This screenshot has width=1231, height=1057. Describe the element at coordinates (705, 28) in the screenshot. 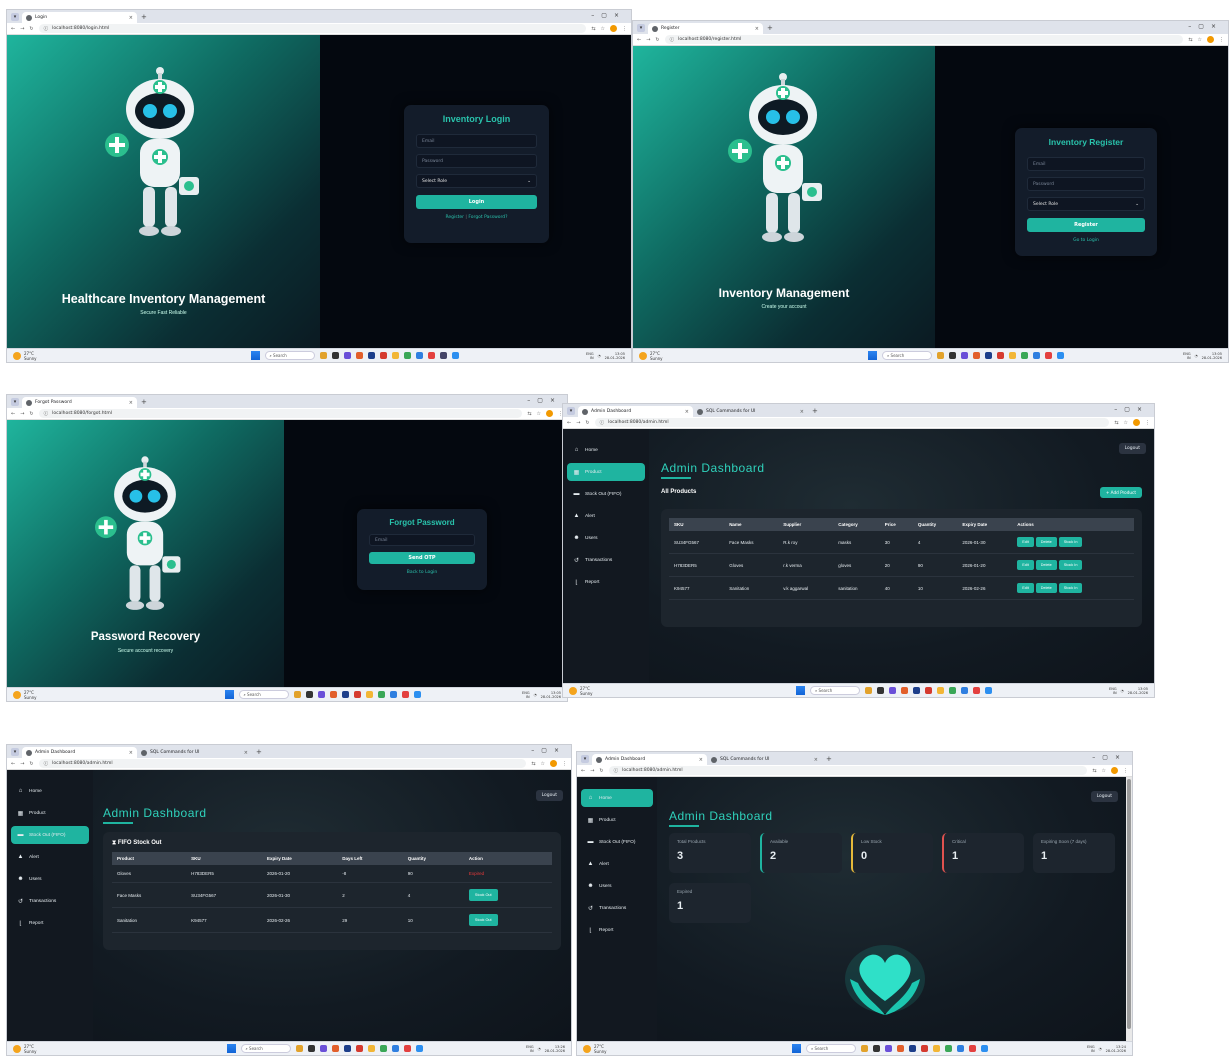

I see `tab-register: Register ×` at that location.